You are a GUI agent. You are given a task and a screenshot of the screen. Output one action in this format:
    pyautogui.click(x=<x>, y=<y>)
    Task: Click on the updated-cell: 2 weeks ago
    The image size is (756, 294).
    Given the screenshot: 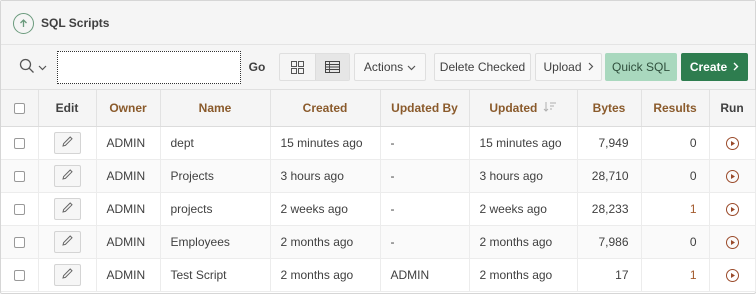 What is the action you would take?
    pyautogui.click(x=523, y=209)
    